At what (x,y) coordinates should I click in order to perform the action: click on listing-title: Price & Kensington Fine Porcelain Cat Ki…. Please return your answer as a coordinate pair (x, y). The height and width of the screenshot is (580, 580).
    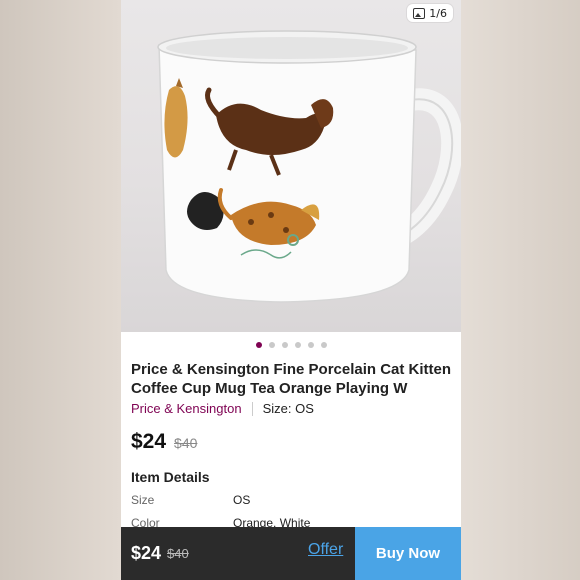
    Looking at the image, I should click on (291, 379).